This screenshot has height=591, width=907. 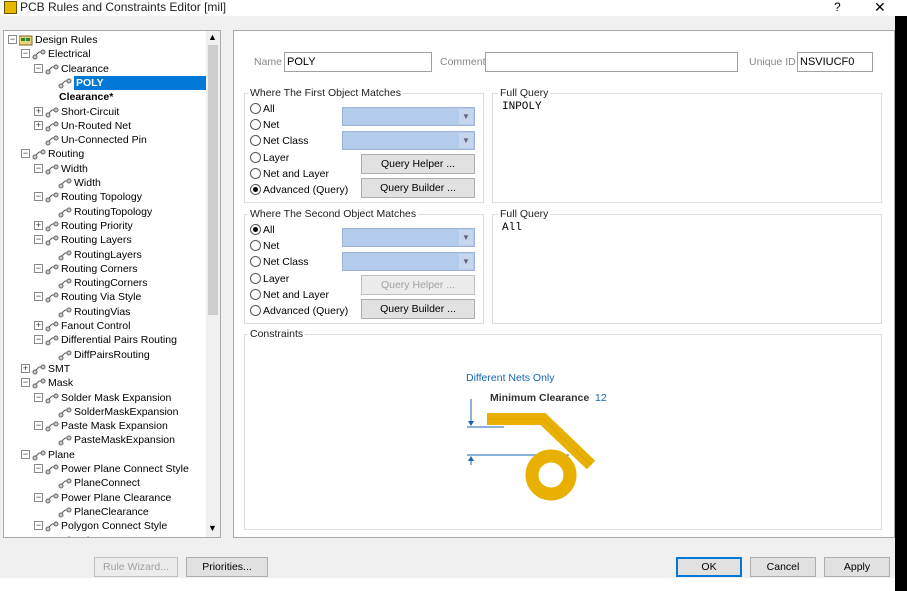 What do you see at coordinates (212, 528) in the screenshot?
I see `scroll-down-icon: ▼` at bounding box center [212, 528].